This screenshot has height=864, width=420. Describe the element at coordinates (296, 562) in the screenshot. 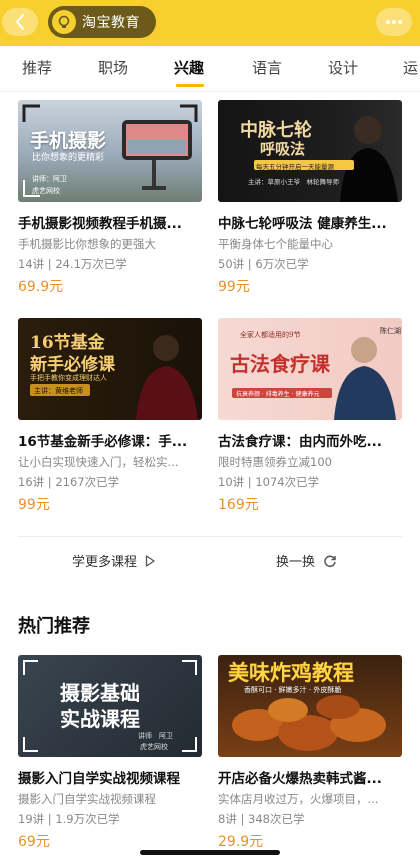

I see `refresh-label: 换一换` at that location.